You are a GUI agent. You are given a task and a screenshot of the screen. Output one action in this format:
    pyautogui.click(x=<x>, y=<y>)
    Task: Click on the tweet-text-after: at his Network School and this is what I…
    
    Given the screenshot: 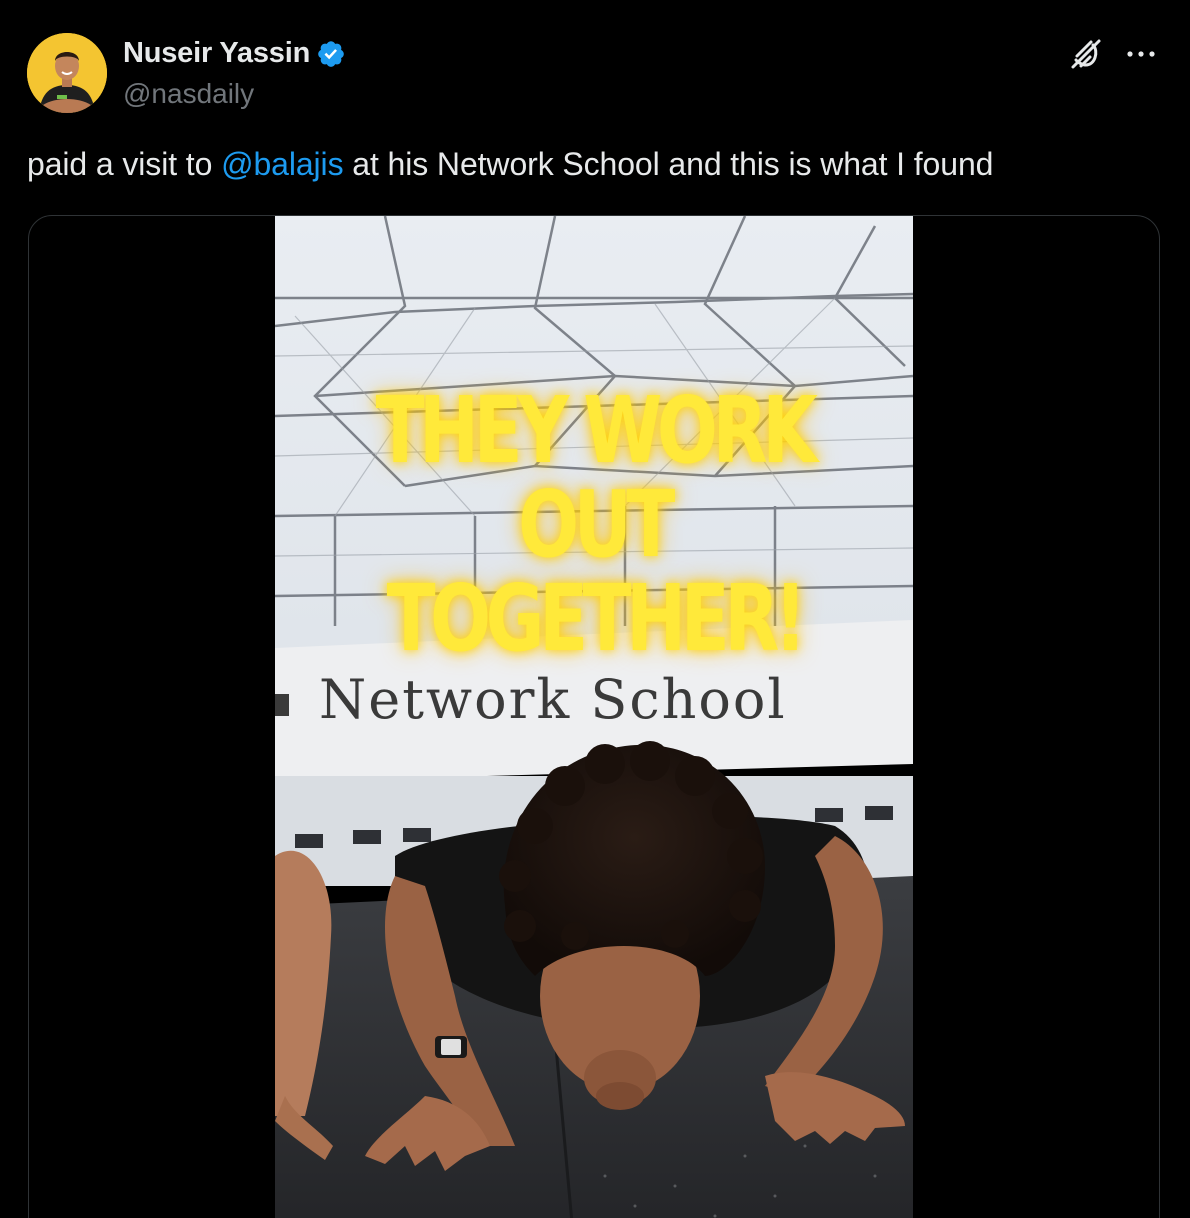 What is the action you would take?
    pyautogui.click(x=668, y=164)
    